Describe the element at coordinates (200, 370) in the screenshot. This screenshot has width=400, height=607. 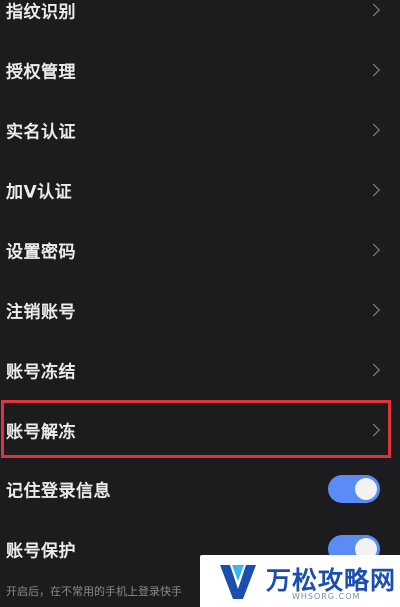
I see `settings-row-freeze-account: 账号冻结` at that location.